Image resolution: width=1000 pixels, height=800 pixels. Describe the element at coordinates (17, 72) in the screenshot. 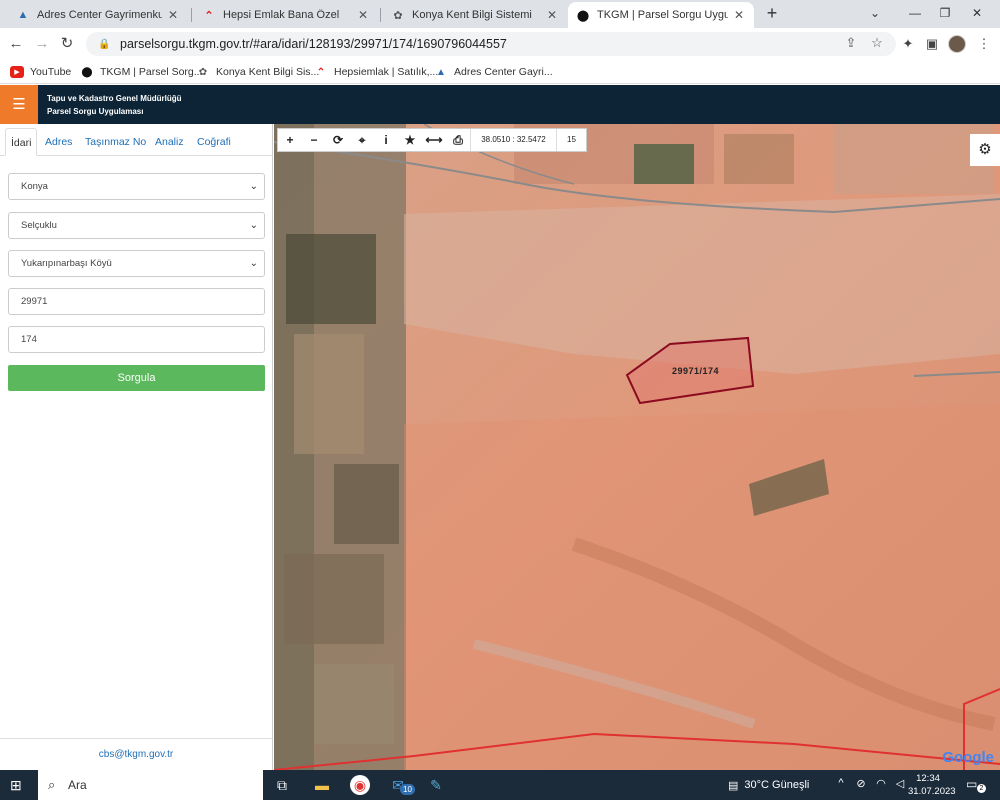

I see `youtube-icon: ▶` at that location.